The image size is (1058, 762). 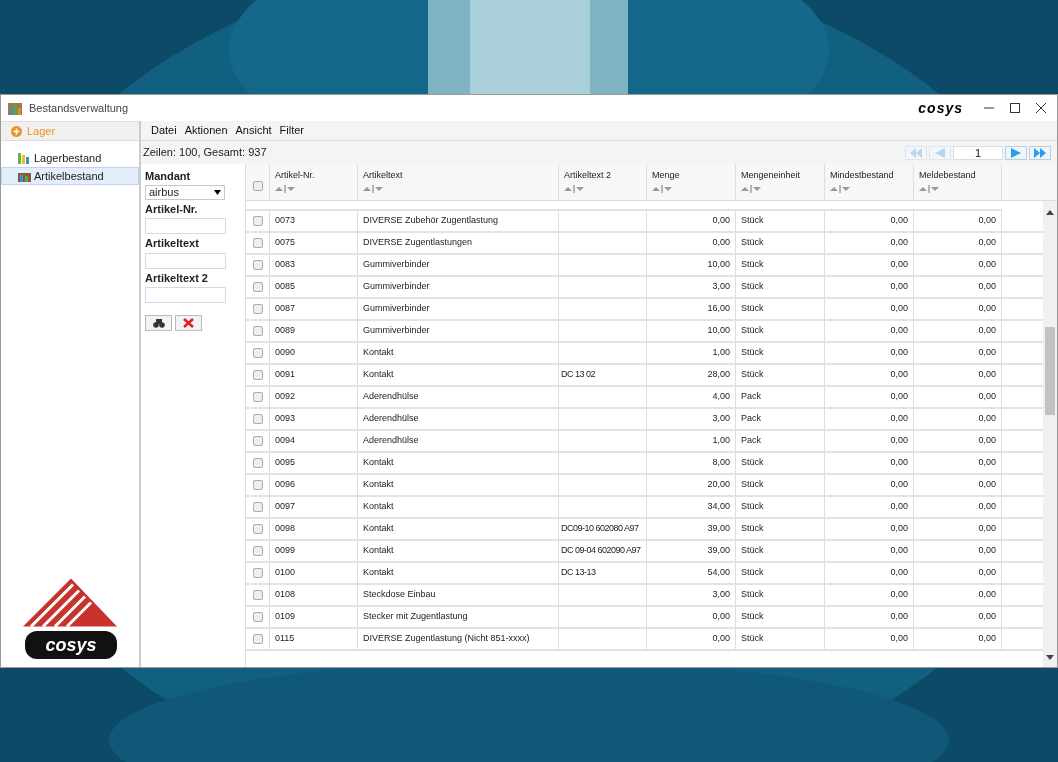 What do you see at coordinates (1050, 658) in the screenshot?
I see `scroll-down-icon` at bounding box center [1050, 658].